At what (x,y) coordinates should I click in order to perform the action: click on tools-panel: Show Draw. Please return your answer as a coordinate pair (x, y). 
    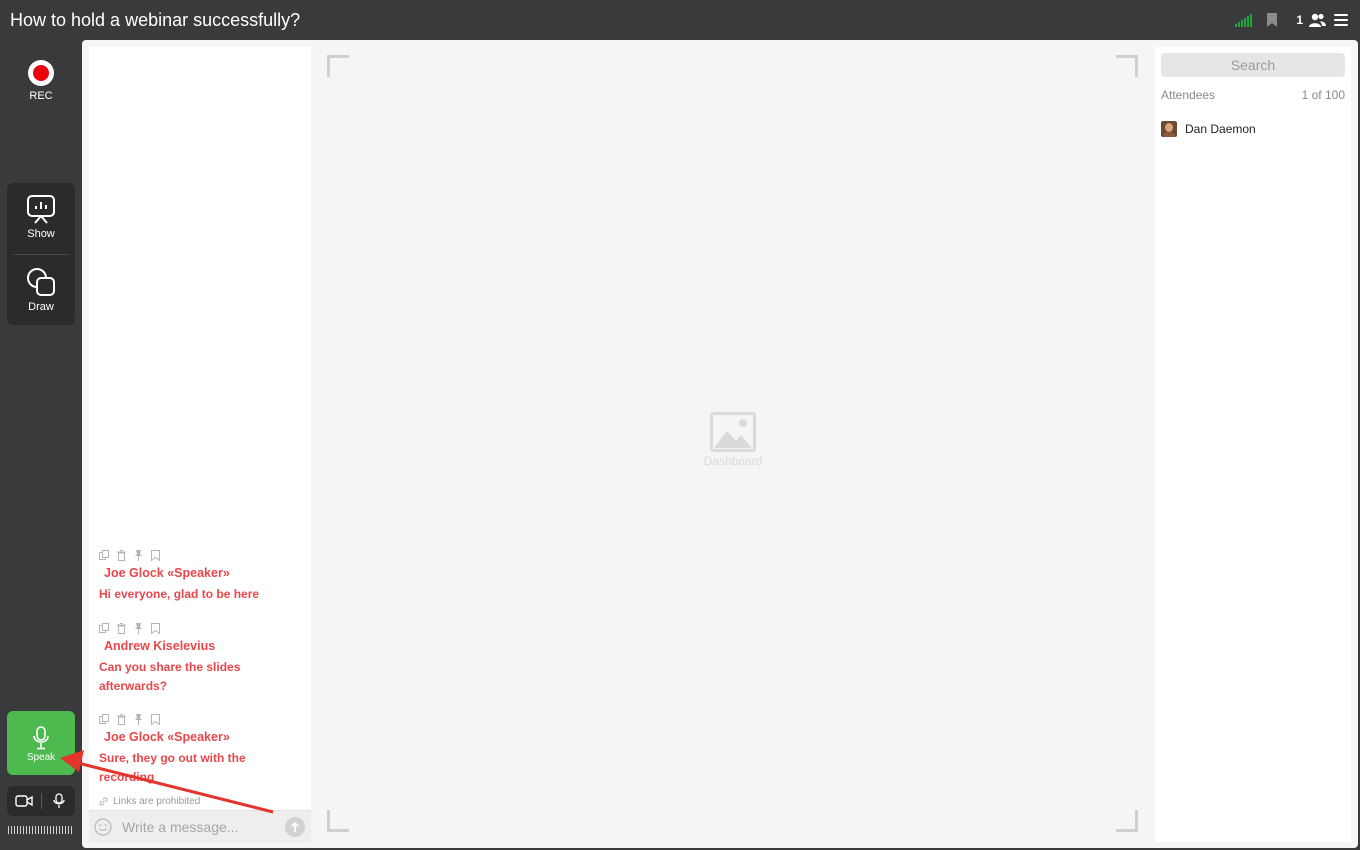
    Looking at the image, I should click on (41, 254).